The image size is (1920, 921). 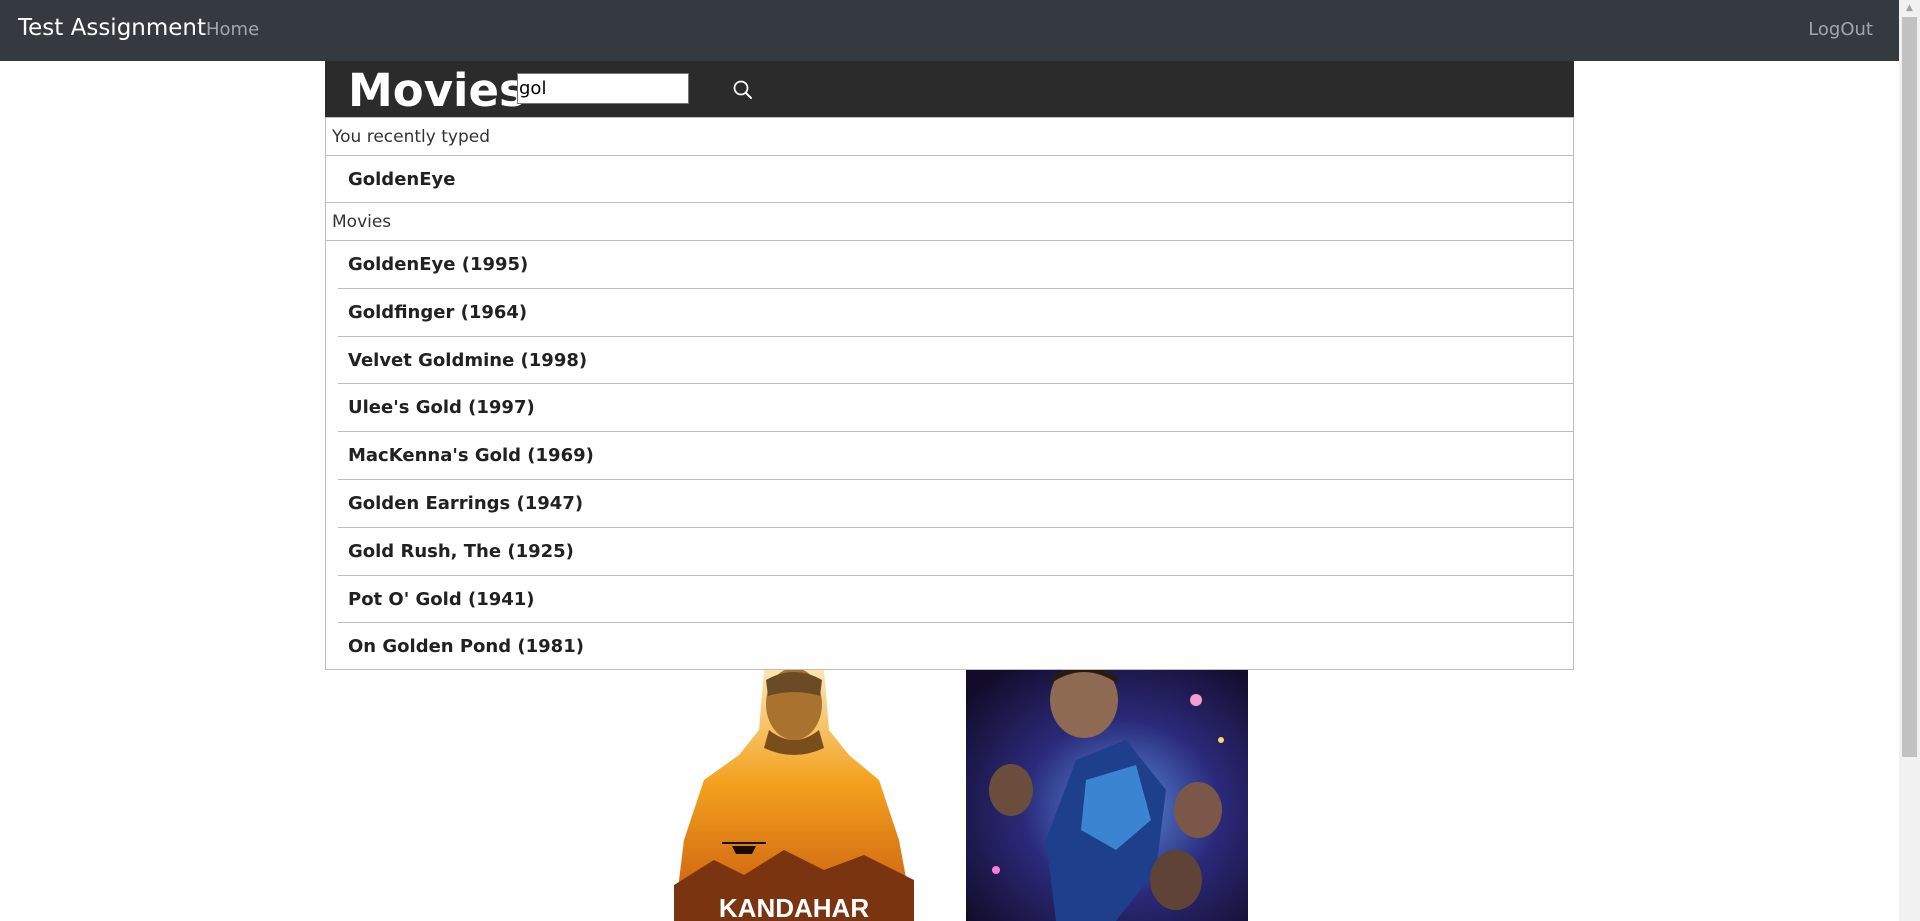 What do you see at coordinates (949, 89) in the screenshot?
I see `movies-header: Movies` at bounding box center [949, 89].